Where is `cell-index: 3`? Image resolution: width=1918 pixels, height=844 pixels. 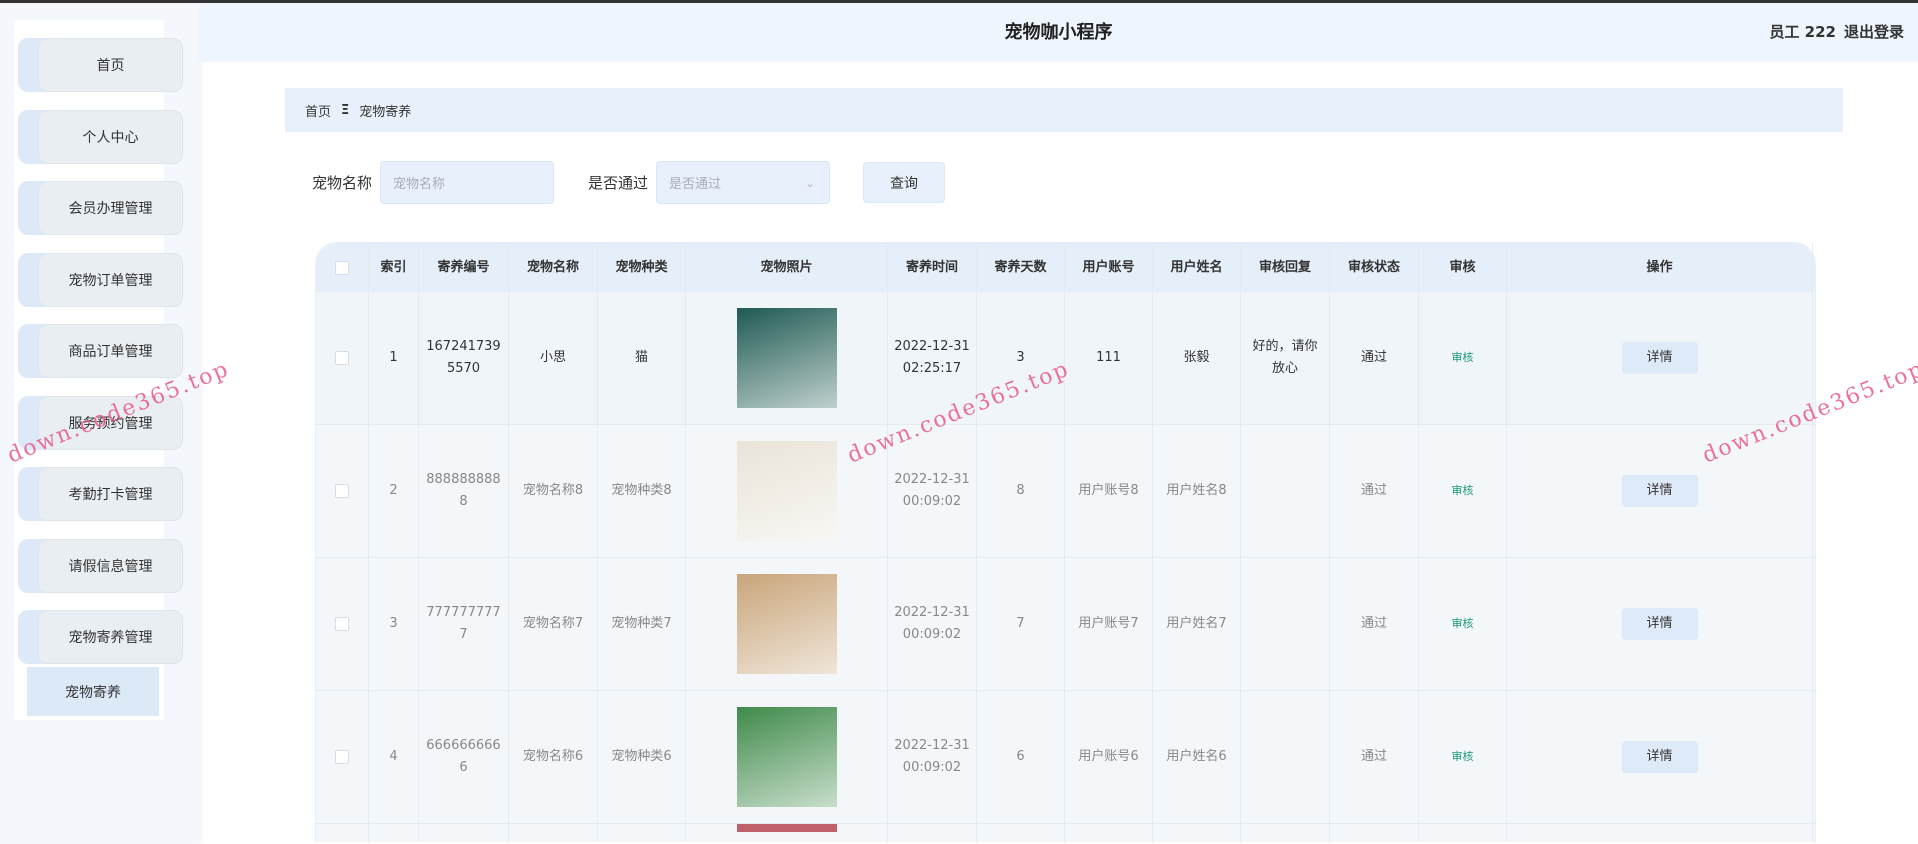 cell-index: 3 is located at coordinates (393, 623).